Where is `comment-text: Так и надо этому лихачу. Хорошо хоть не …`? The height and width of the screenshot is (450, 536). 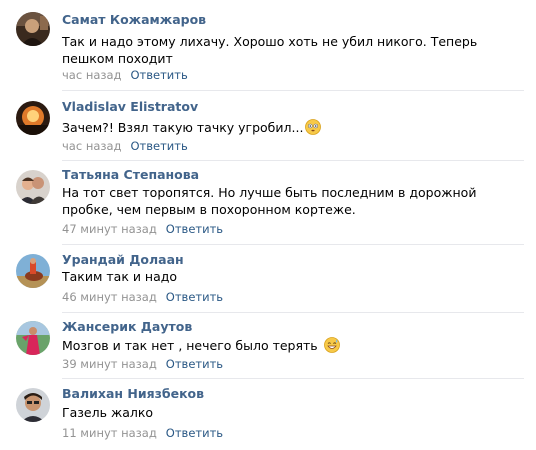 comment-text: Так и надо этому лихачу. Хорошо хоть не … is located at coordinates (270, 50).